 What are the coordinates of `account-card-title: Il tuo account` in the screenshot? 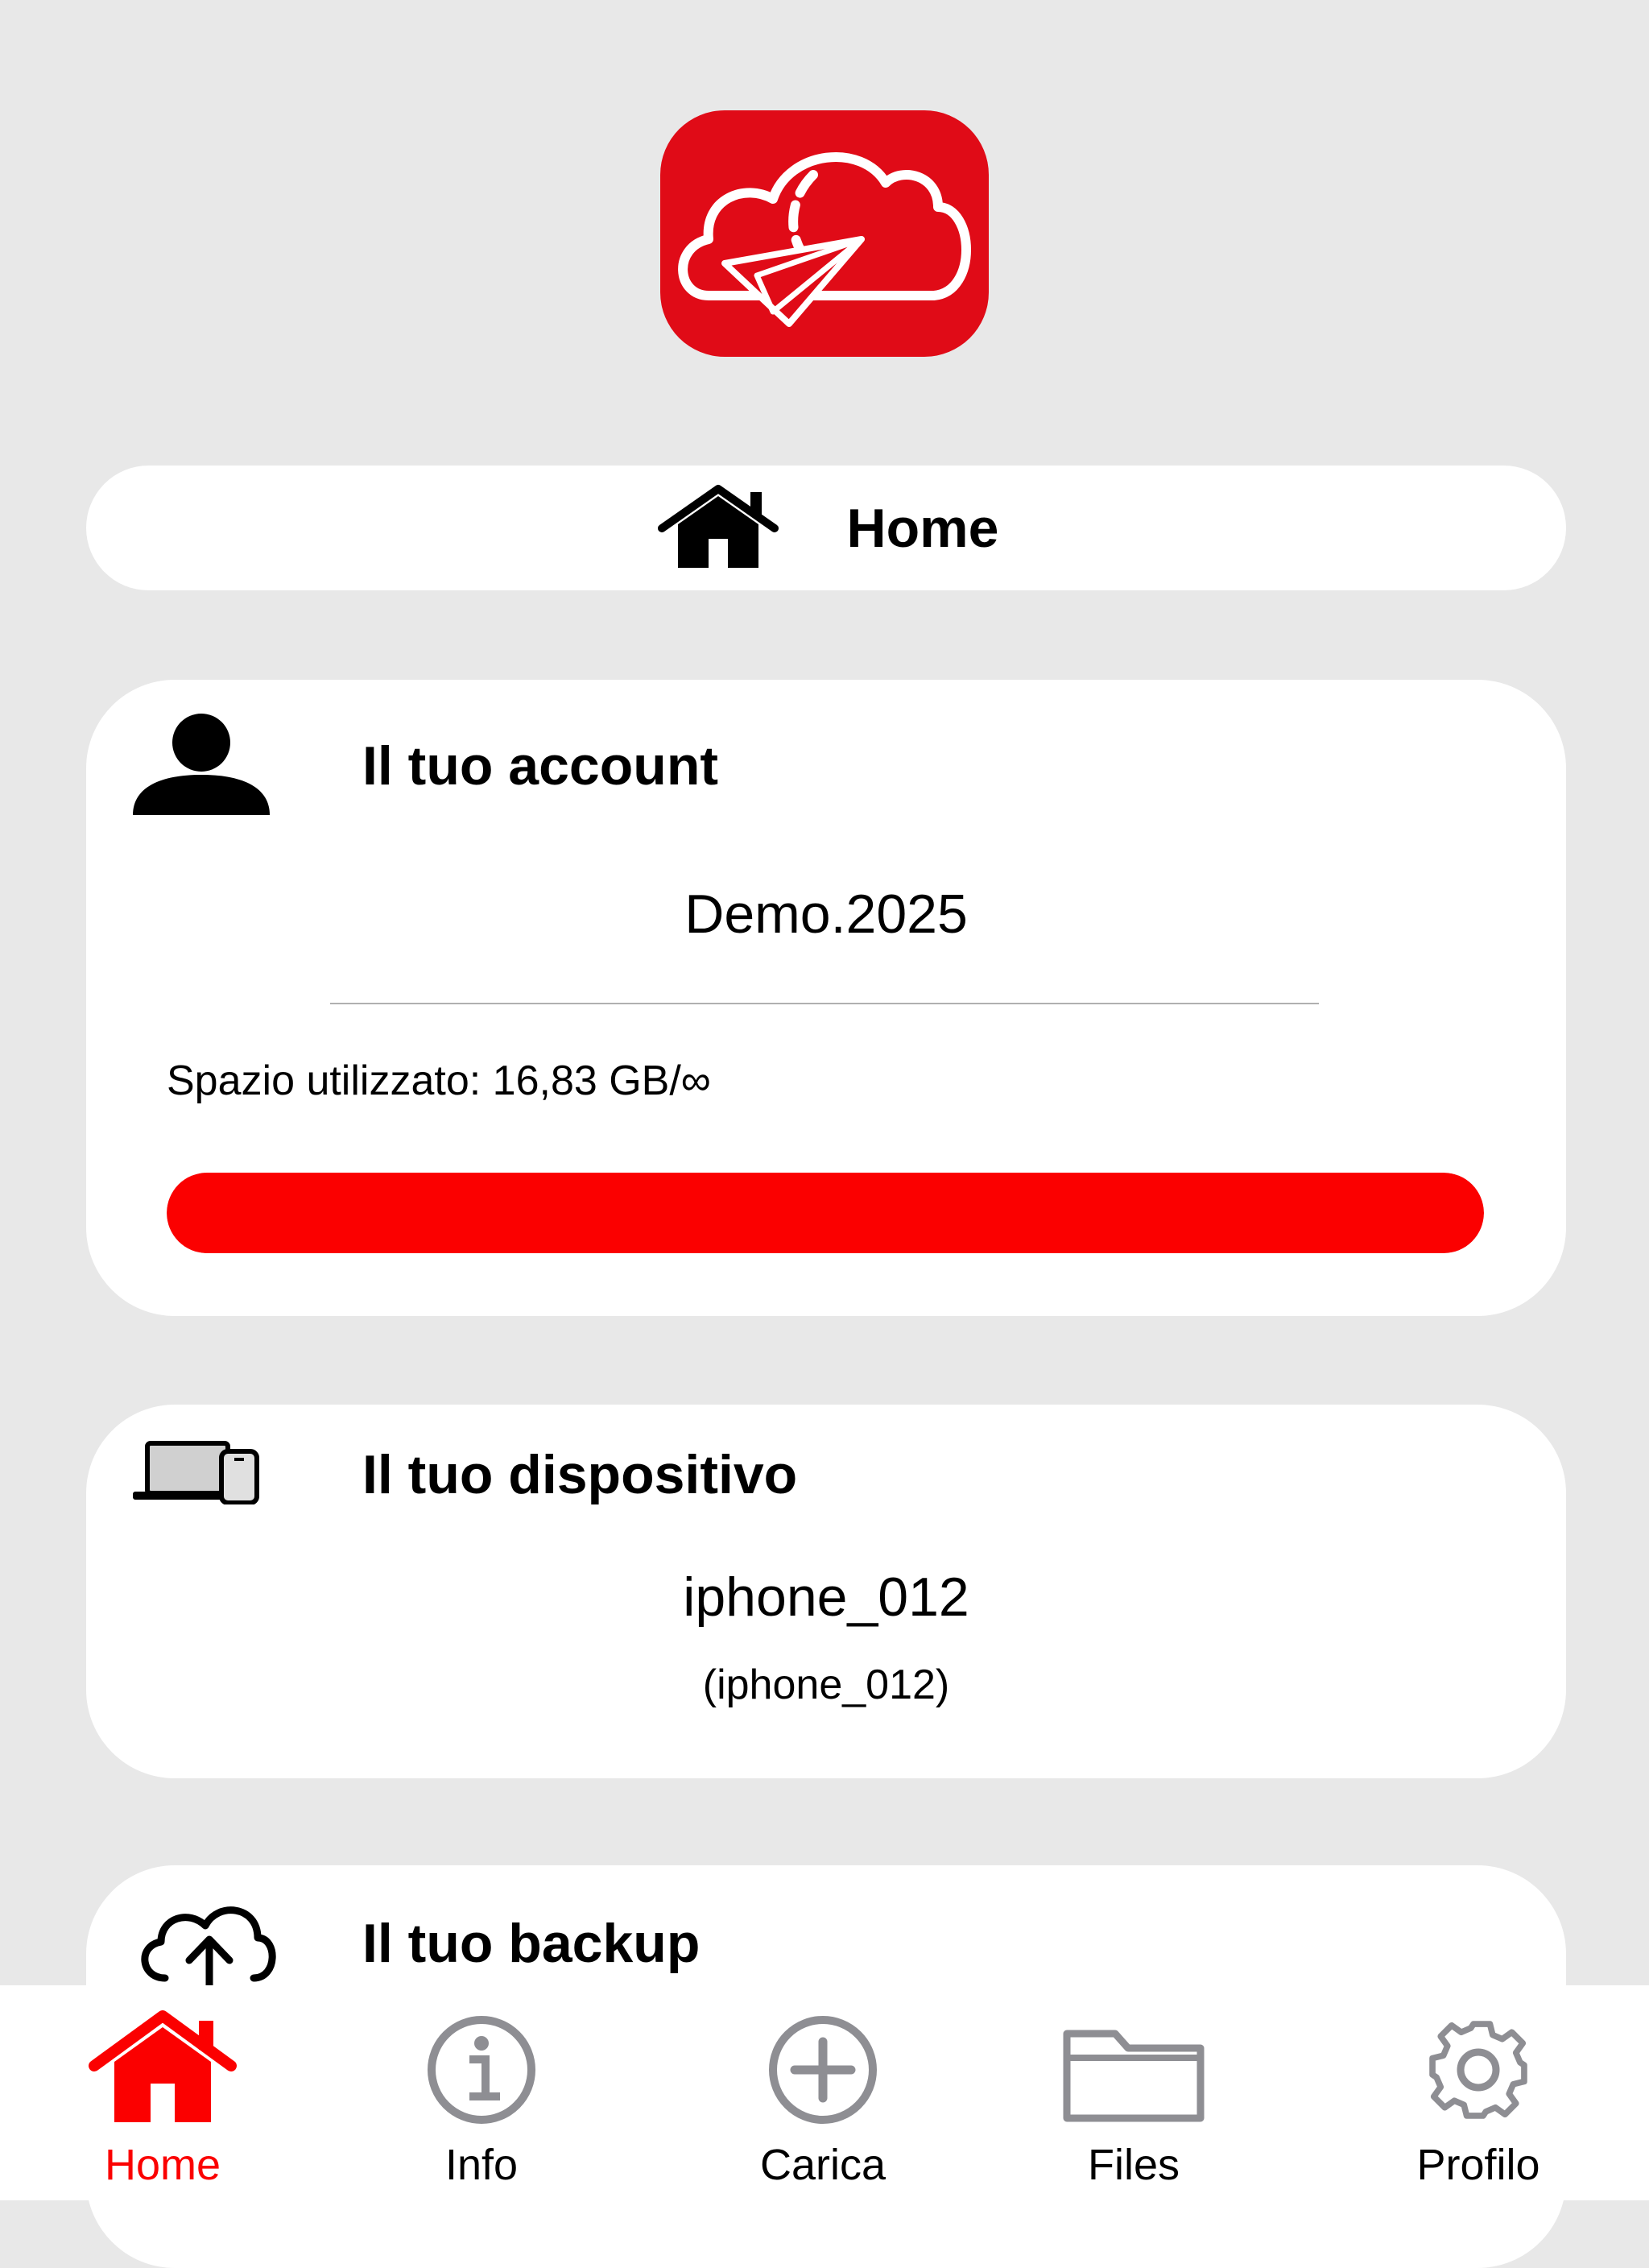 It's located at (540, 766).